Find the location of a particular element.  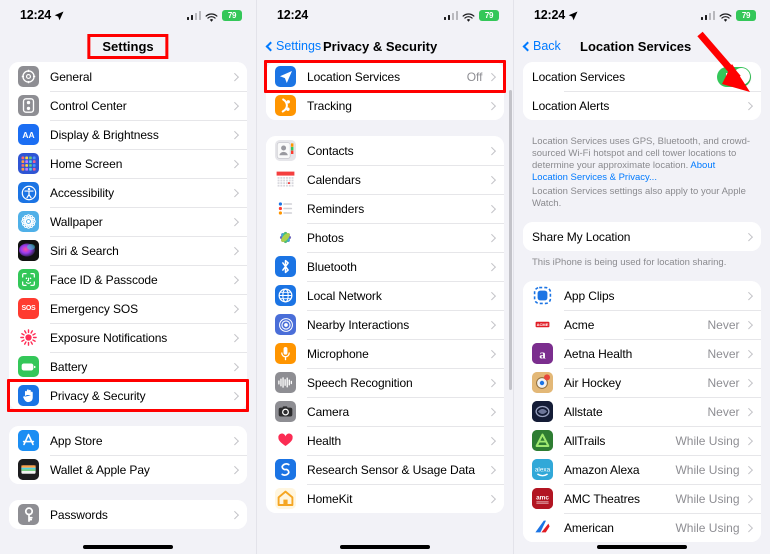

exposure-notifications-icon is located at coordinates (28, 337).